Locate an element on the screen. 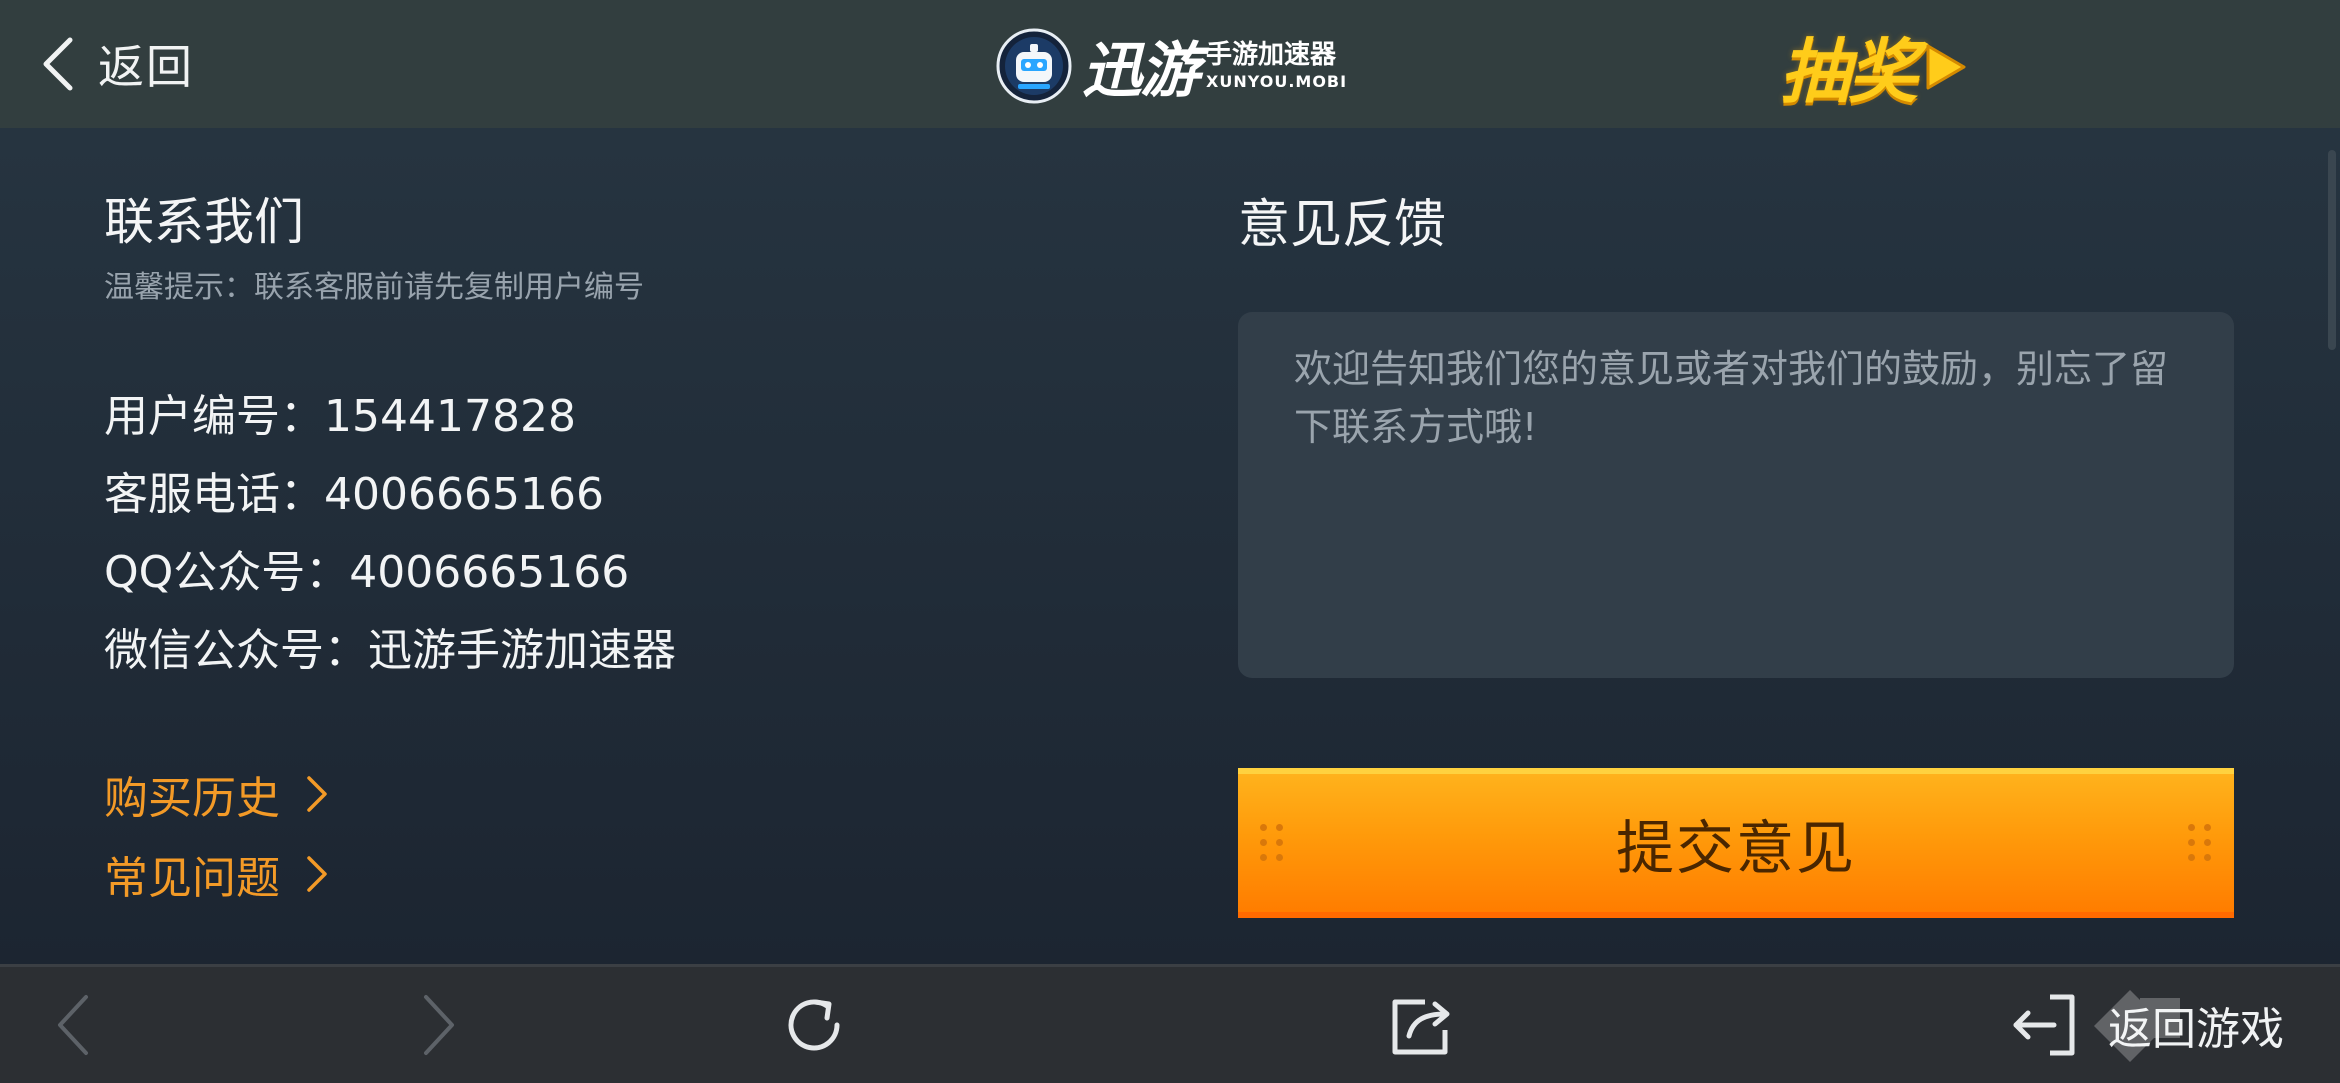  purchase-history-label: 购买历史 is located at coordinates (192, 798).